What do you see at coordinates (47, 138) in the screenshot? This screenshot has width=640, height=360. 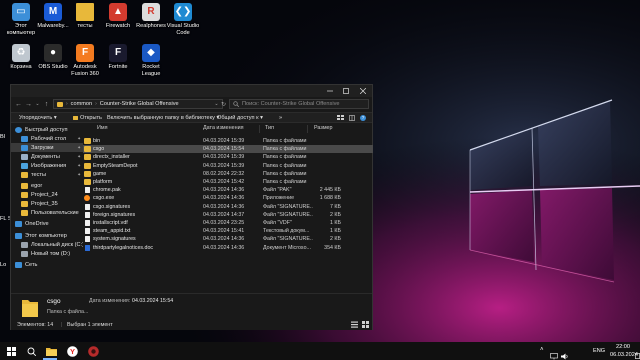 I see `nav-item: Рабочий стол ✦` at bounding box center [47, 138].